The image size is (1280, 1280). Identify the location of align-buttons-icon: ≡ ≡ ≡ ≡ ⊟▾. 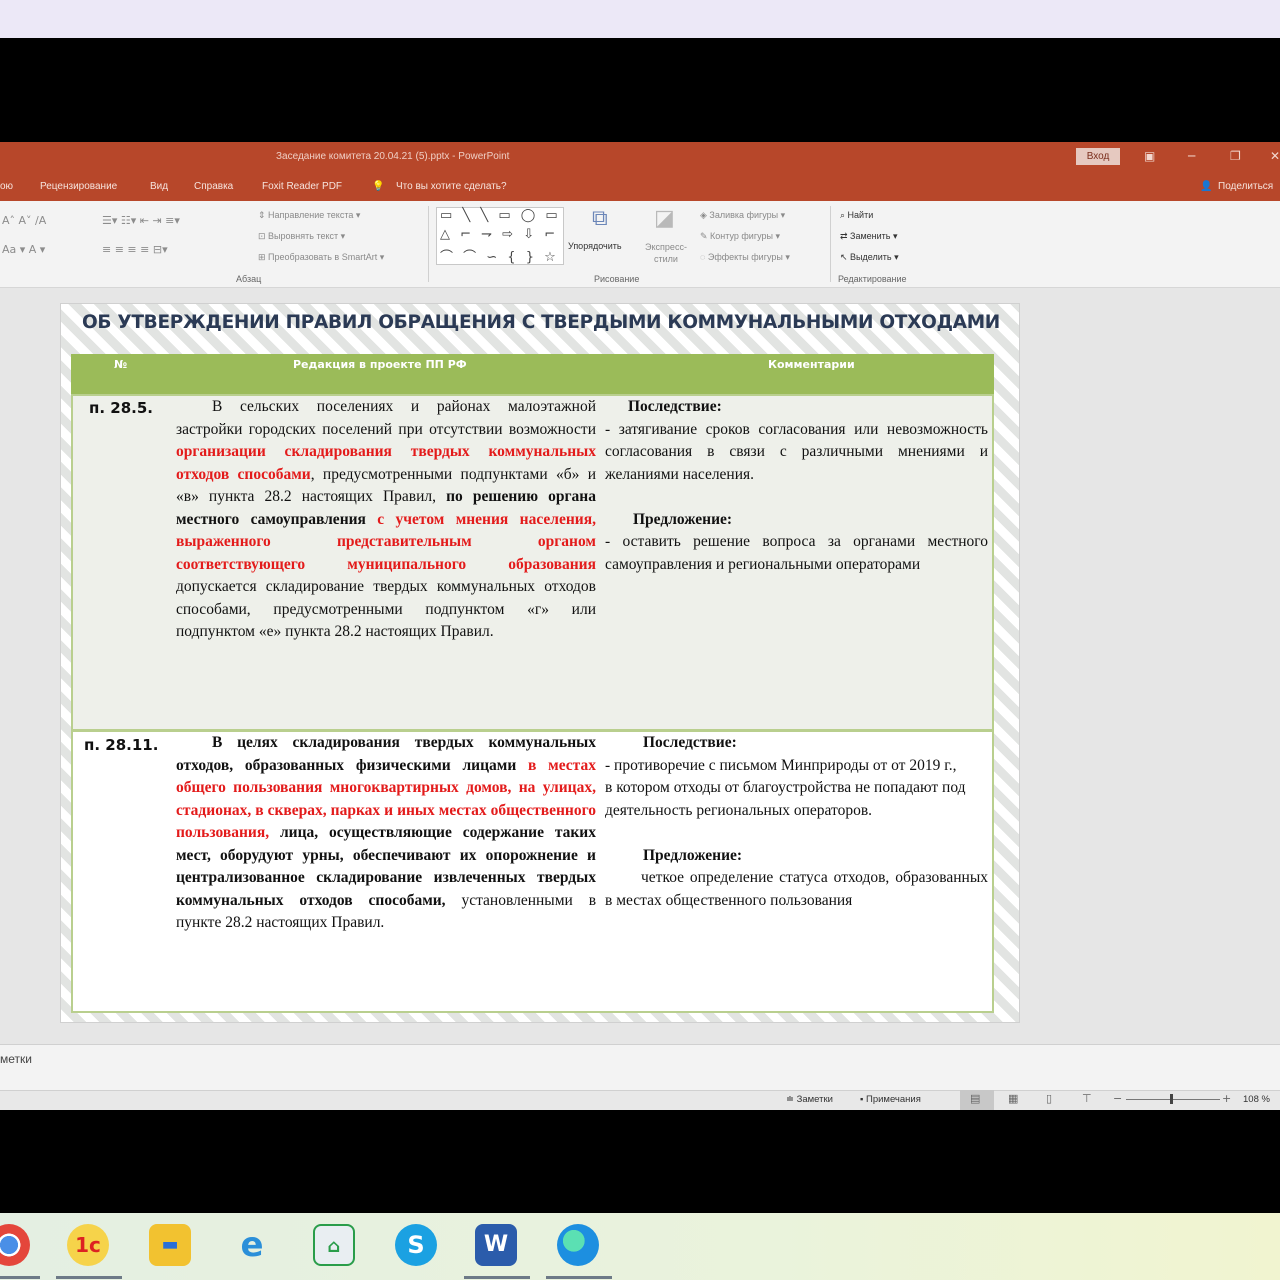
(135, 249).